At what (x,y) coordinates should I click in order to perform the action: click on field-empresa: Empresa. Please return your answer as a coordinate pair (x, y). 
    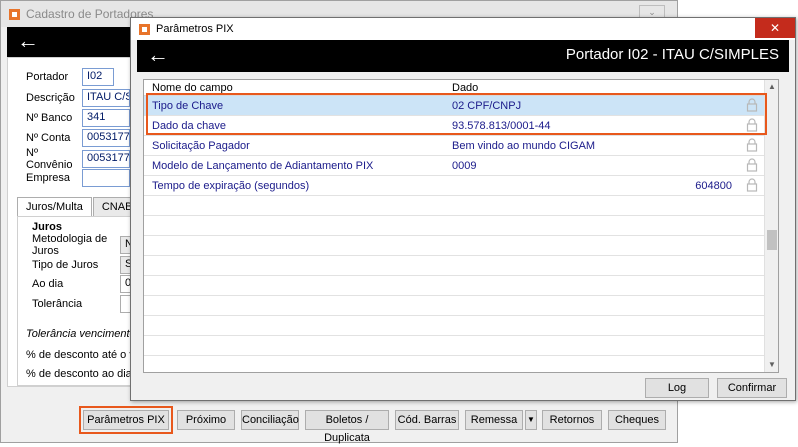
    Looking at the image, I should click on (78, 178).